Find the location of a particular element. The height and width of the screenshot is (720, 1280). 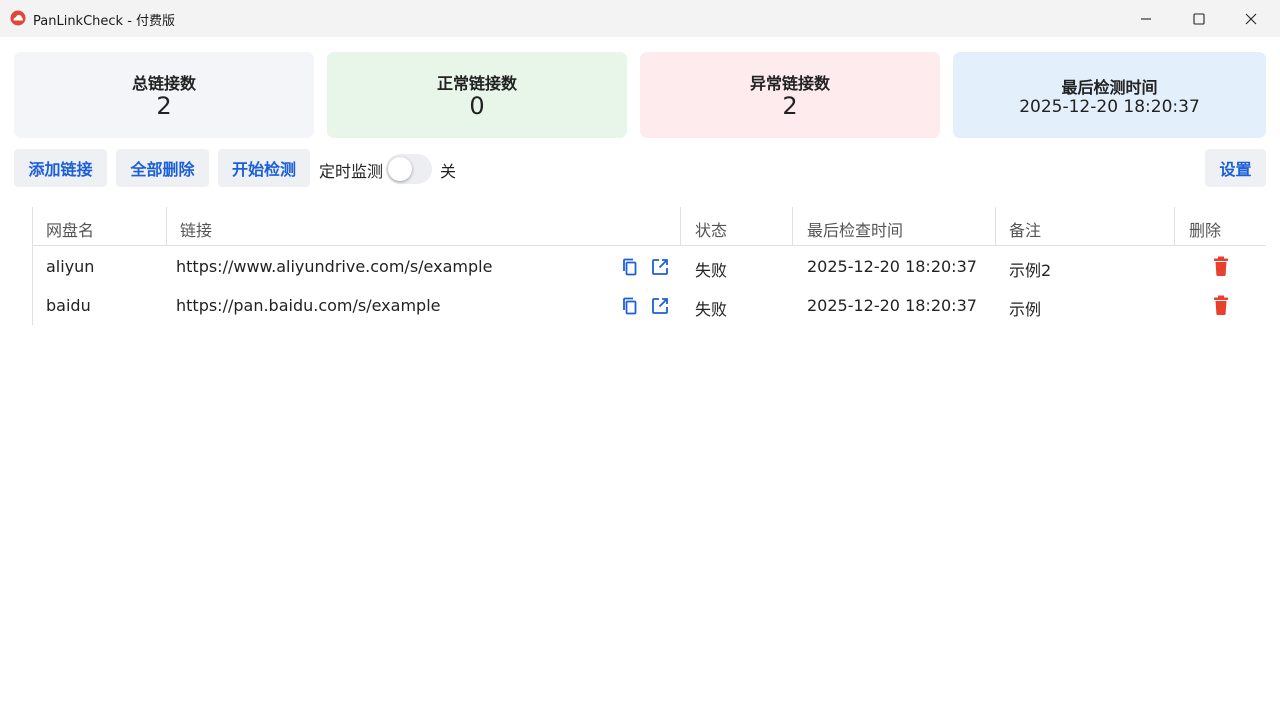

cell-note: 示例 is located at coordinates (1025, 309).